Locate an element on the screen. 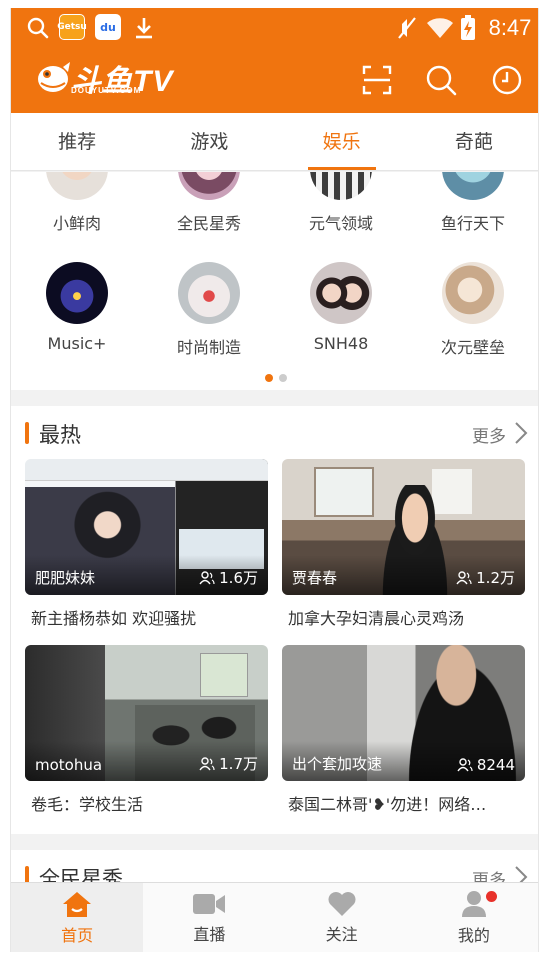  baidu-icon: du is located at coordinates (108, 27).